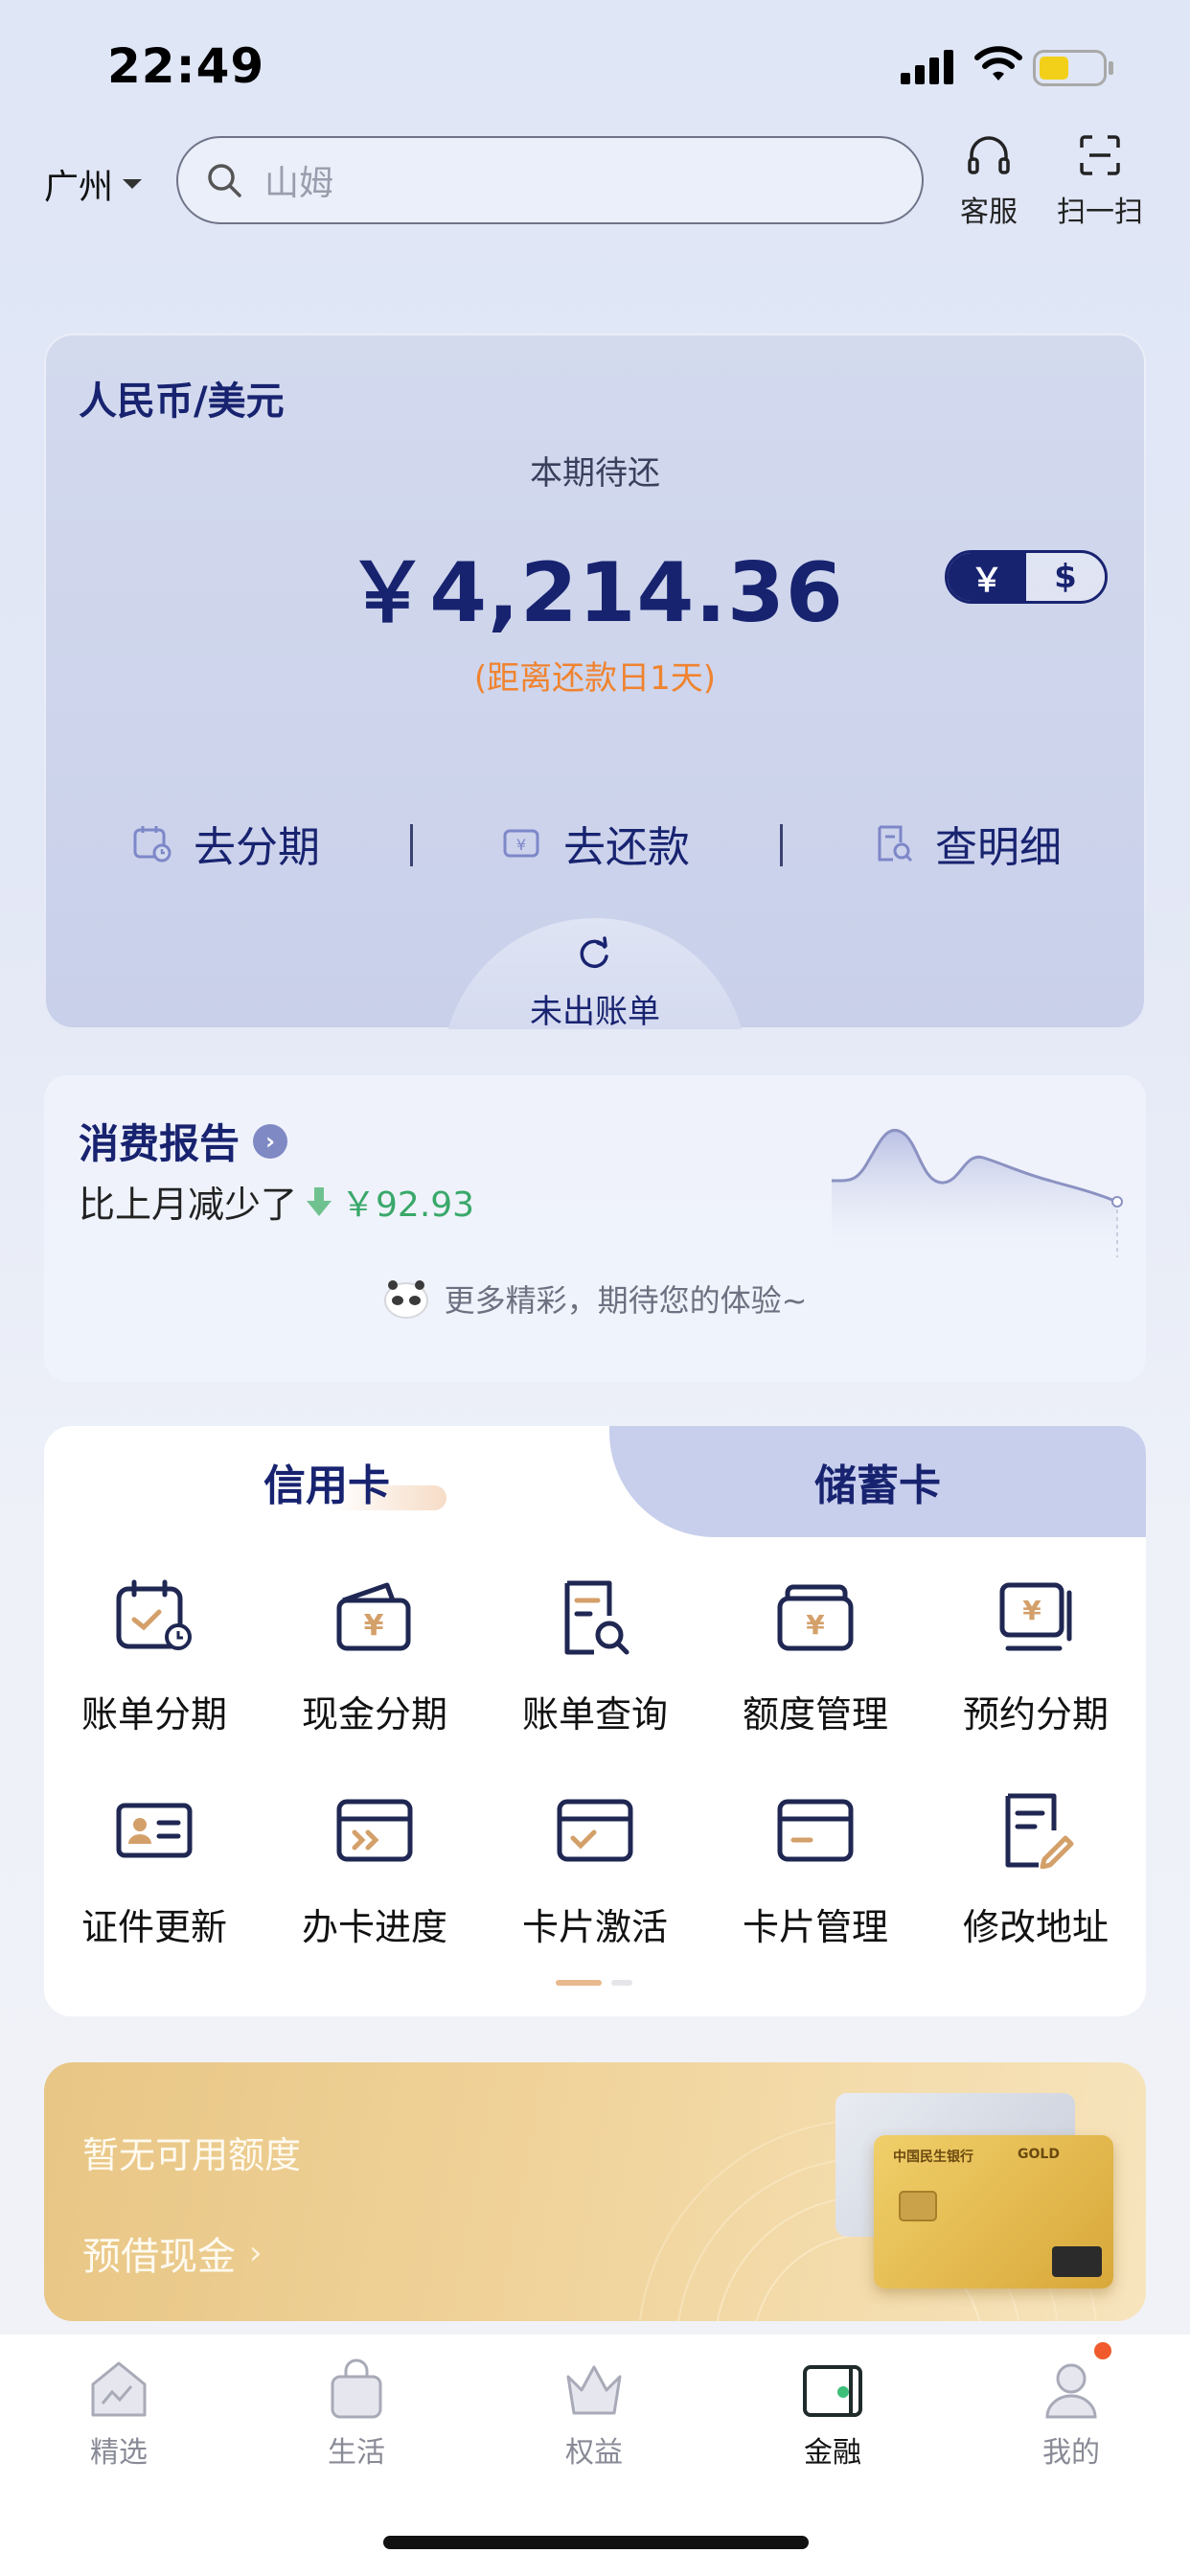 The width and height of the screenshot is (1190, 2576). I want to click on nav-profile: 我的, so click(1071, 2413).